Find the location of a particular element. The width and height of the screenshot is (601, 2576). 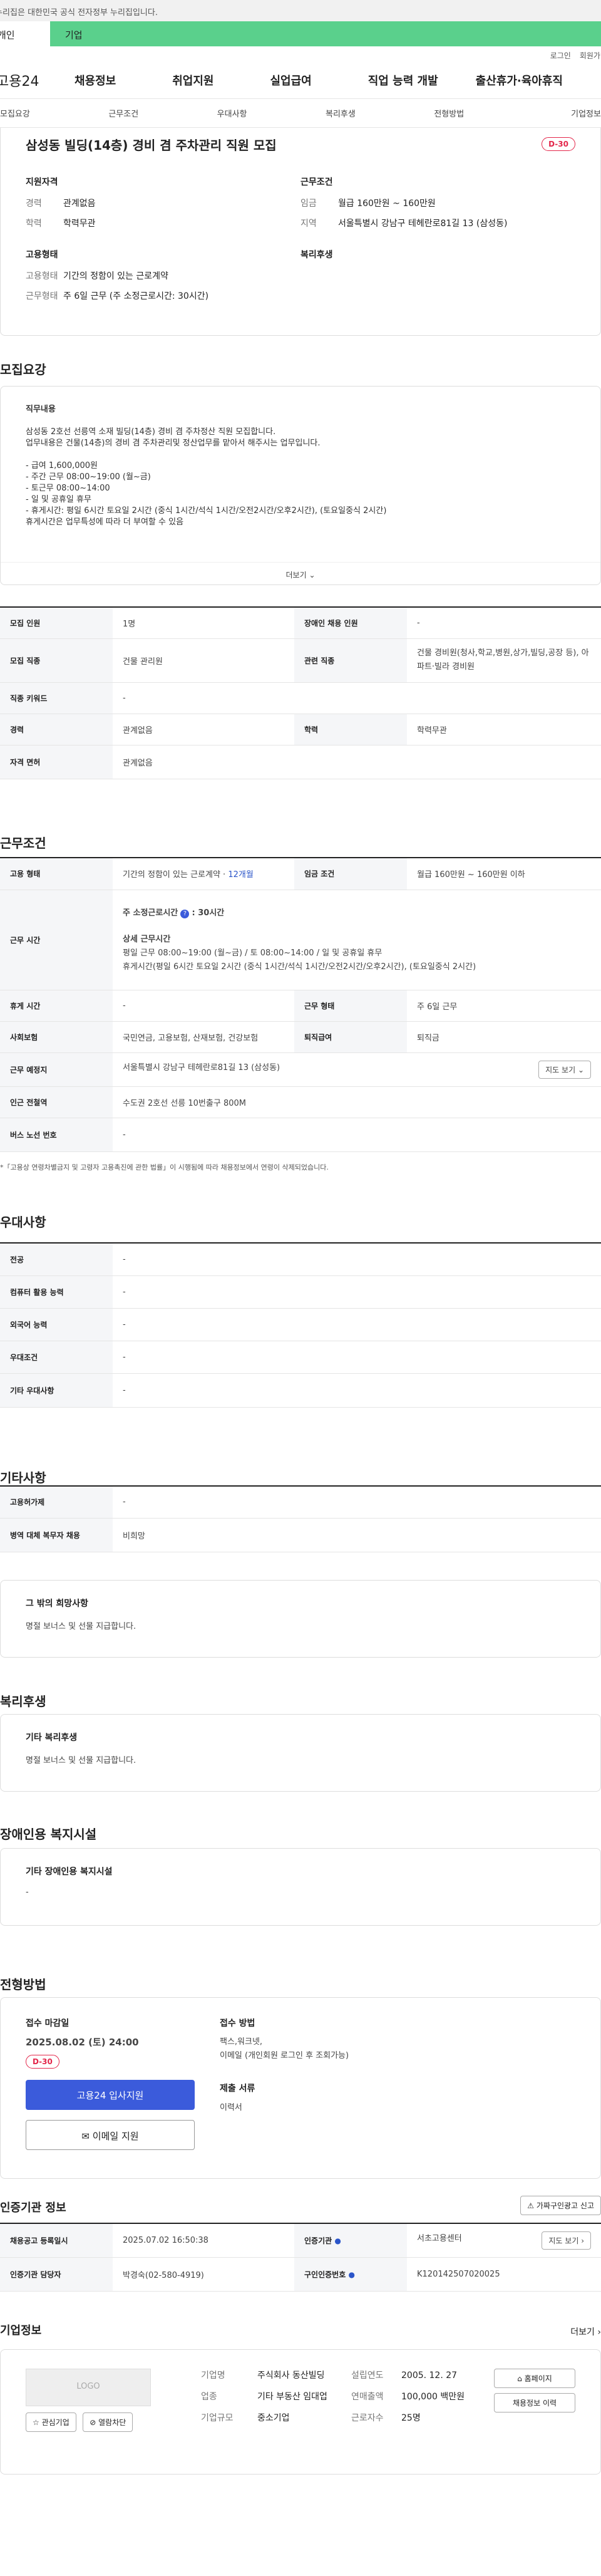

desc-label: 직무내용 is located at coordinates (41, 409).